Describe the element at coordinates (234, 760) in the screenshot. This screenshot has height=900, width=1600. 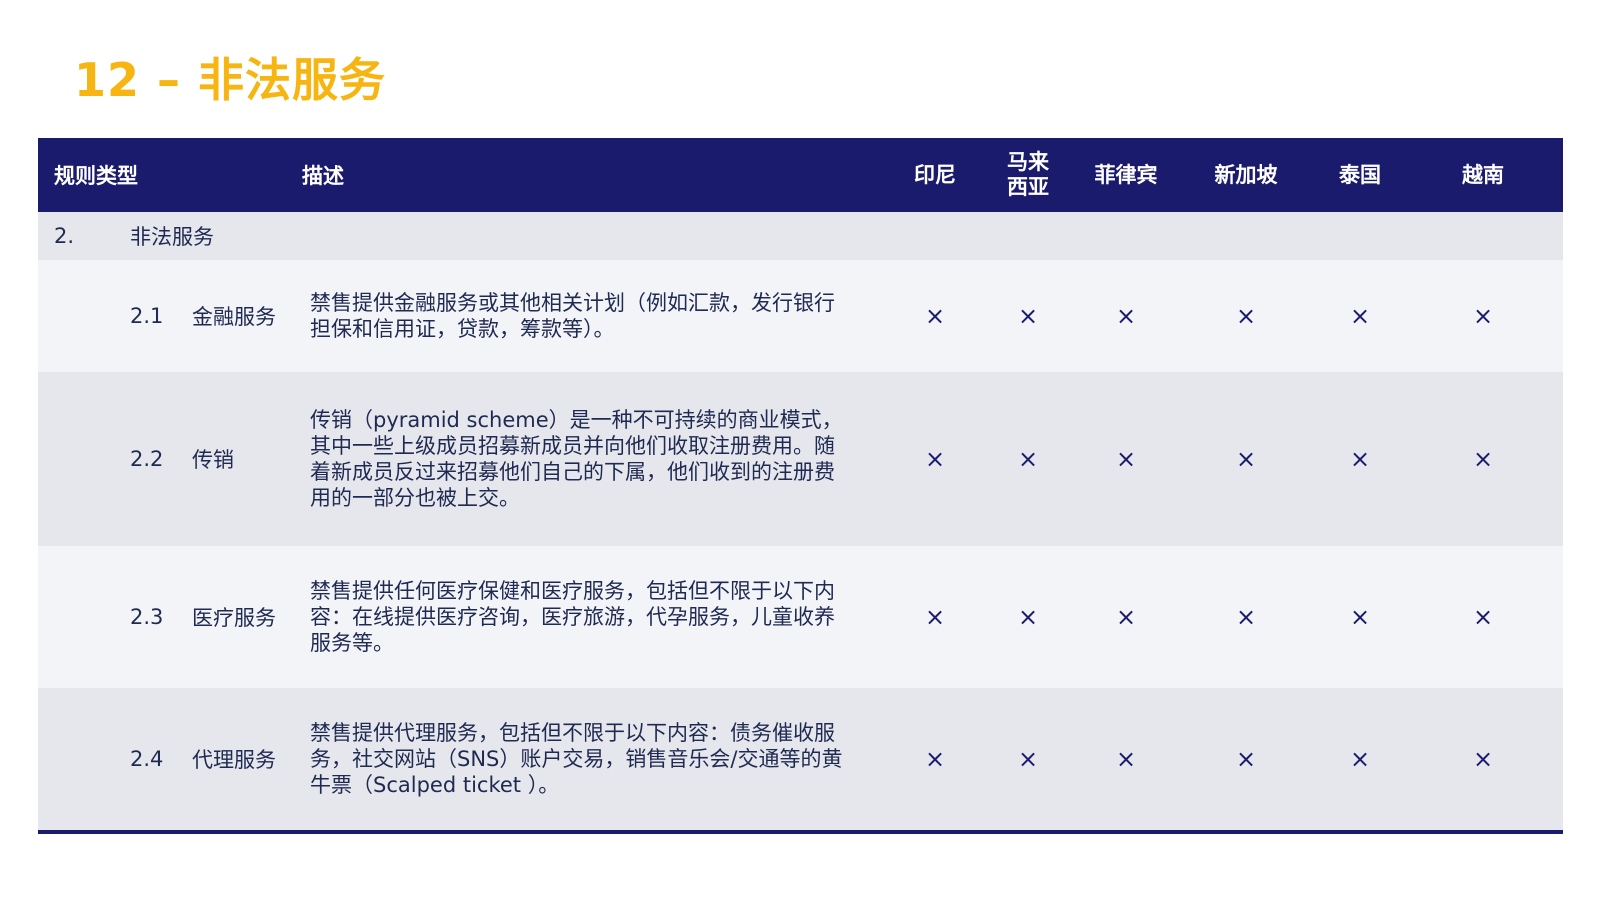
I see `row-name: 代理服务` at that location.